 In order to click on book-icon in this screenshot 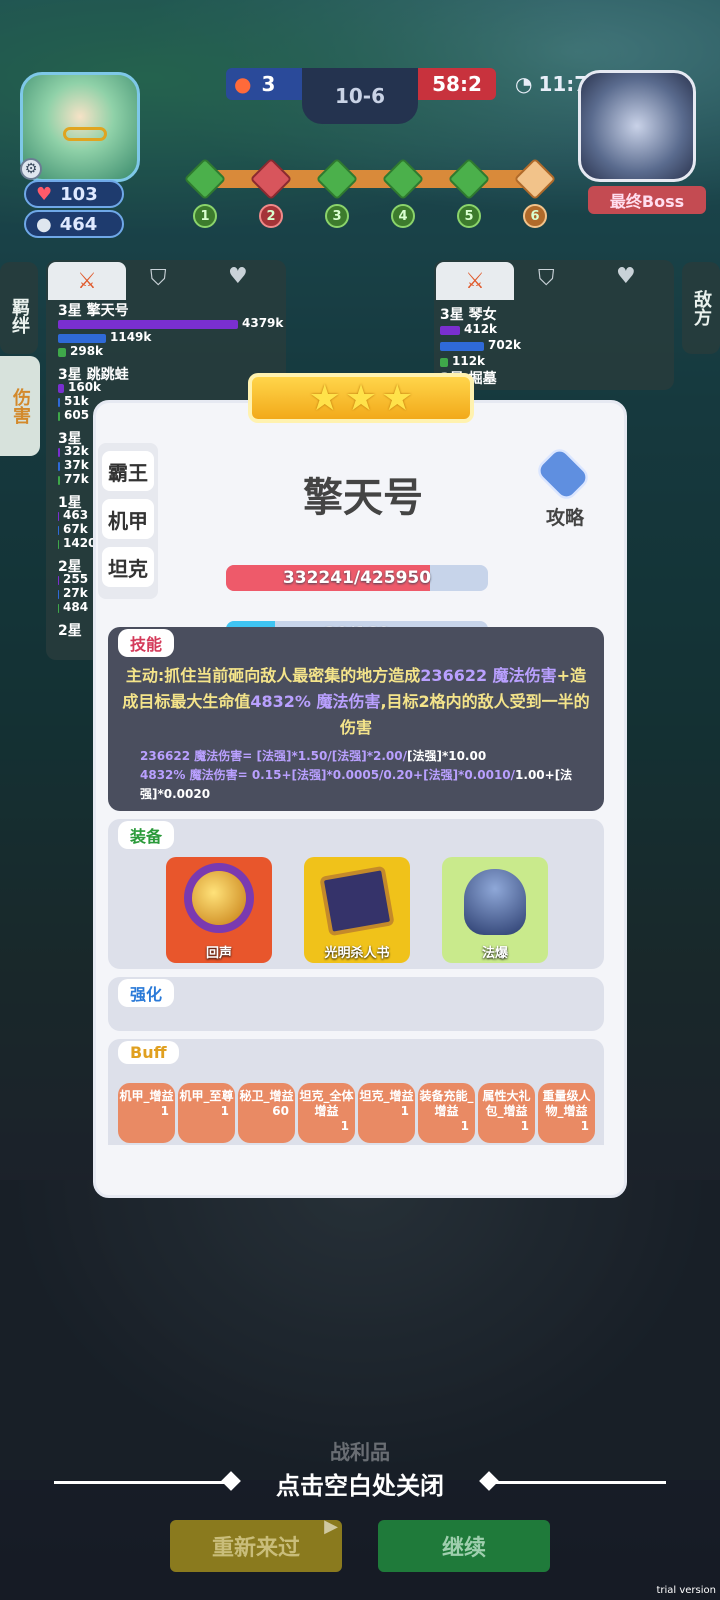, I will do `click(357, 901)`.